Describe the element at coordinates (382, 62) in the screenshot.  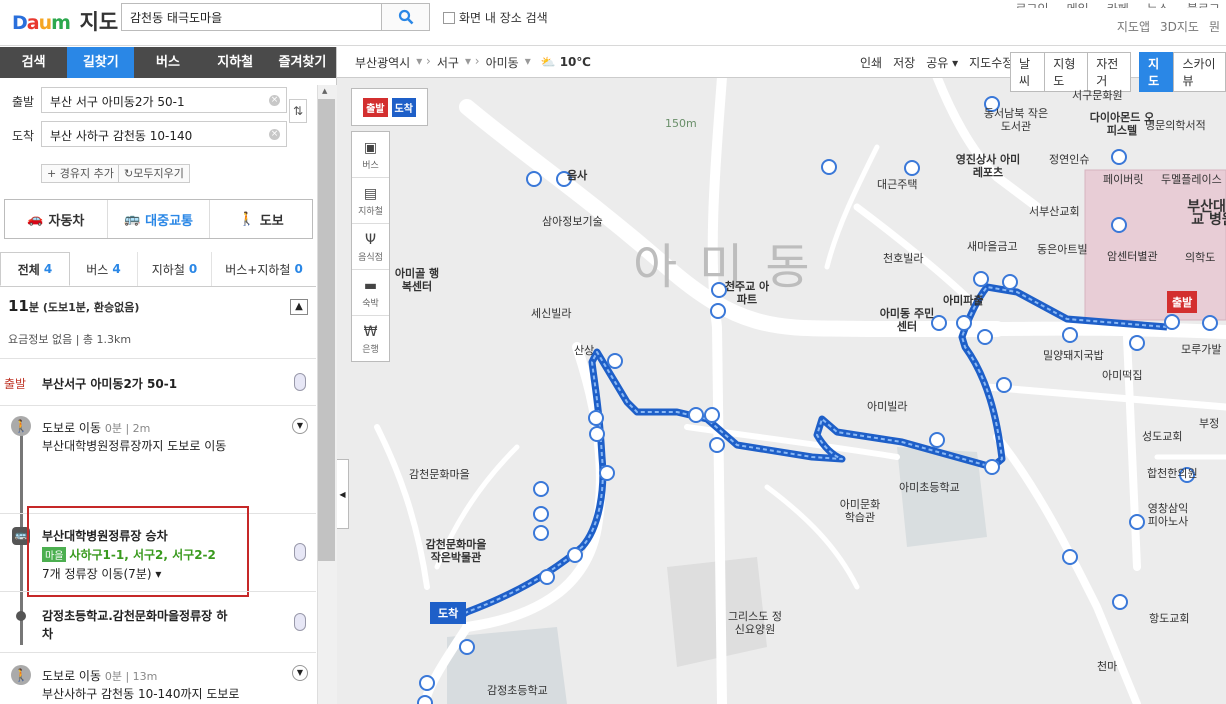
I see `crumb-city: 부산광역시` at that location.